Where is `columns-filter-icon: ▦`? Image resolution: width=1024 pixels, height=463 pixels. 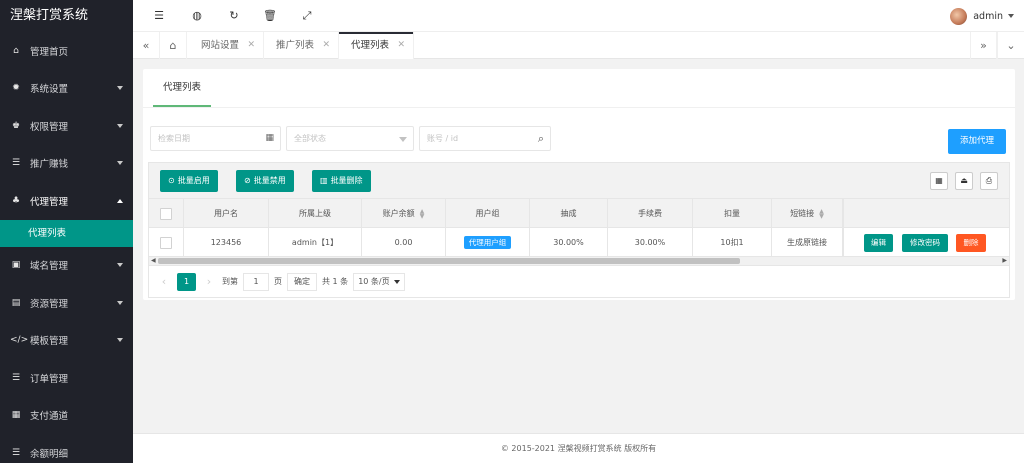
columns-filter-icon: ▦ is located at coordinates (939, 181).